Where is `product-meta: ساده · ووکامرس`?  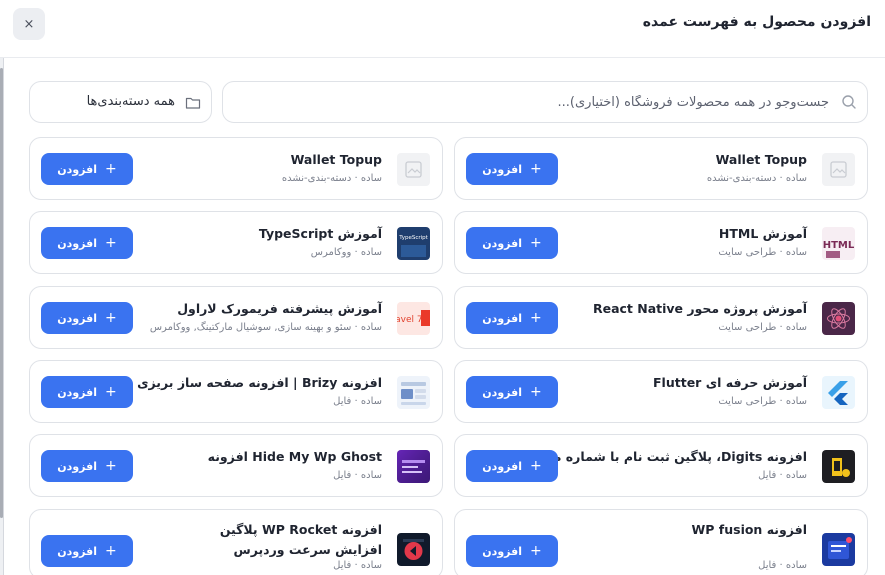
product-meta: ساده · ووکامرس is located at coordinates (346, 252).